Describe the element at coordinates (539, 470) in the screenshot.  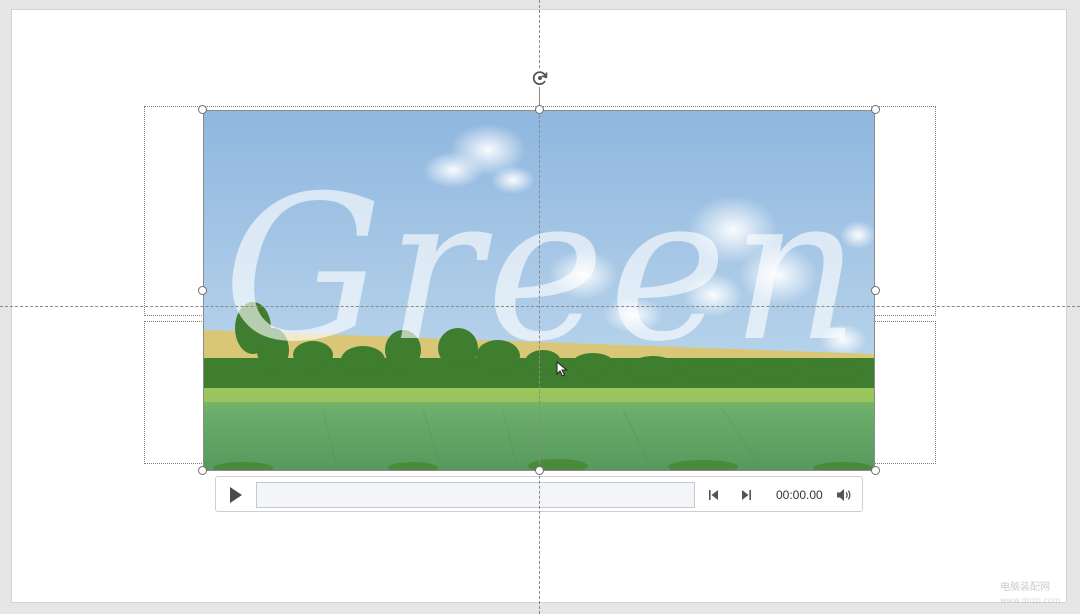
I see `resize-handle-bottom` at that location.